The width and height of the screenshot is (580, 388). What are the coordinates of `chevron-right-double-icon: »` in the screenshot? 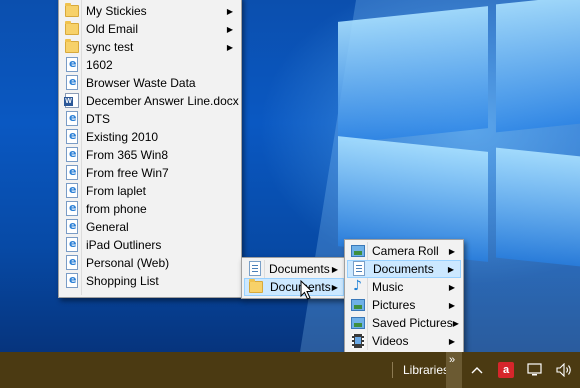 It's located at (452, 360).